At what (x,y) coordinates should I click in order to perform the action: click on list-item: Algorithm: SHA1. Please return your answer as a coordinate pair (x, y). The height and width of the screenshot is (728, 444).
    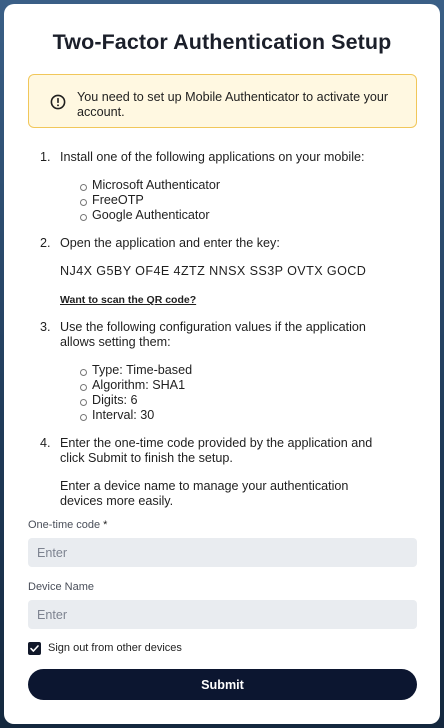
    Looking at the image, I should click on (235, 385).